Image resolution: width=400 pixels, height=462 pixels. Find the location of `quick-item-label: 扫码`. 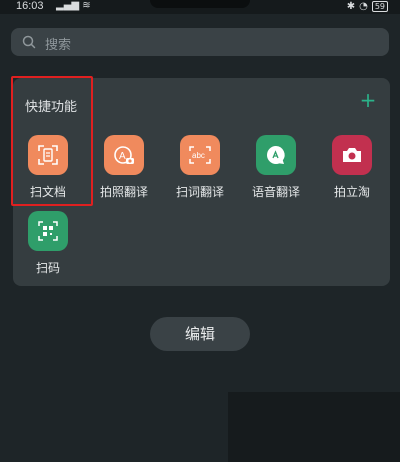

quick-item-label: 扫码 is located at coordinates (47, 268).